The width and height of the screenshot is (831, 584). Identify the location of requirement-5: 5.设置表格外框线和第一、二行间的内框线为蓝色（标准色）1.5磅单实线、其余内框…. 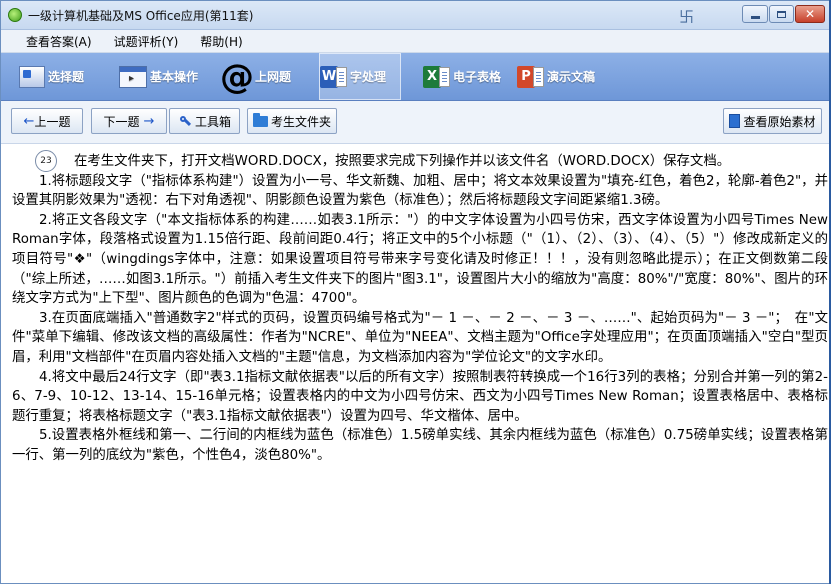
(420, 445).